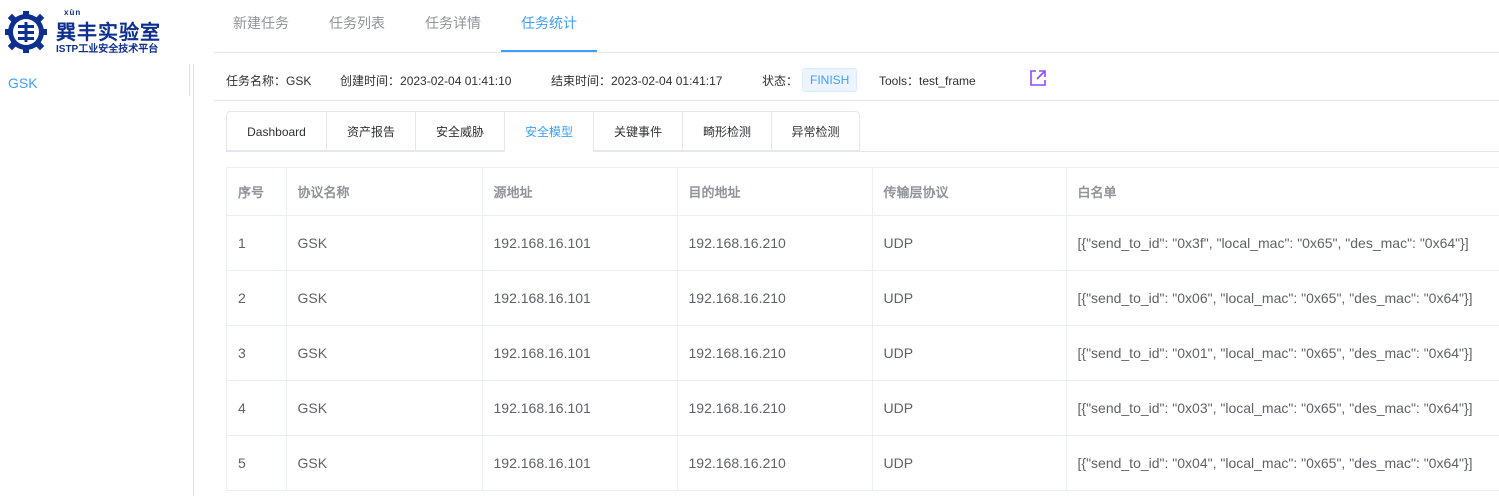  I want to click on gear-emblem-icon, so click(26, 32).